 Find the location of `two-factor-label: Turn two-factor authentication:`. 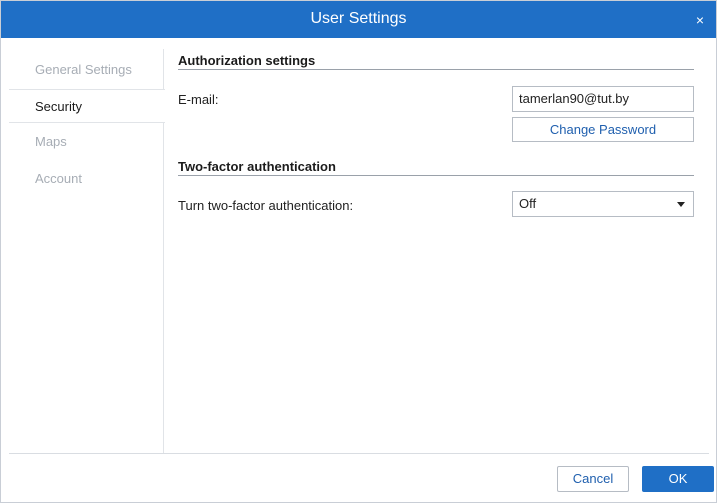

two-factor-label: Turn two-factor authentication: is located at coordinates (266, 205).